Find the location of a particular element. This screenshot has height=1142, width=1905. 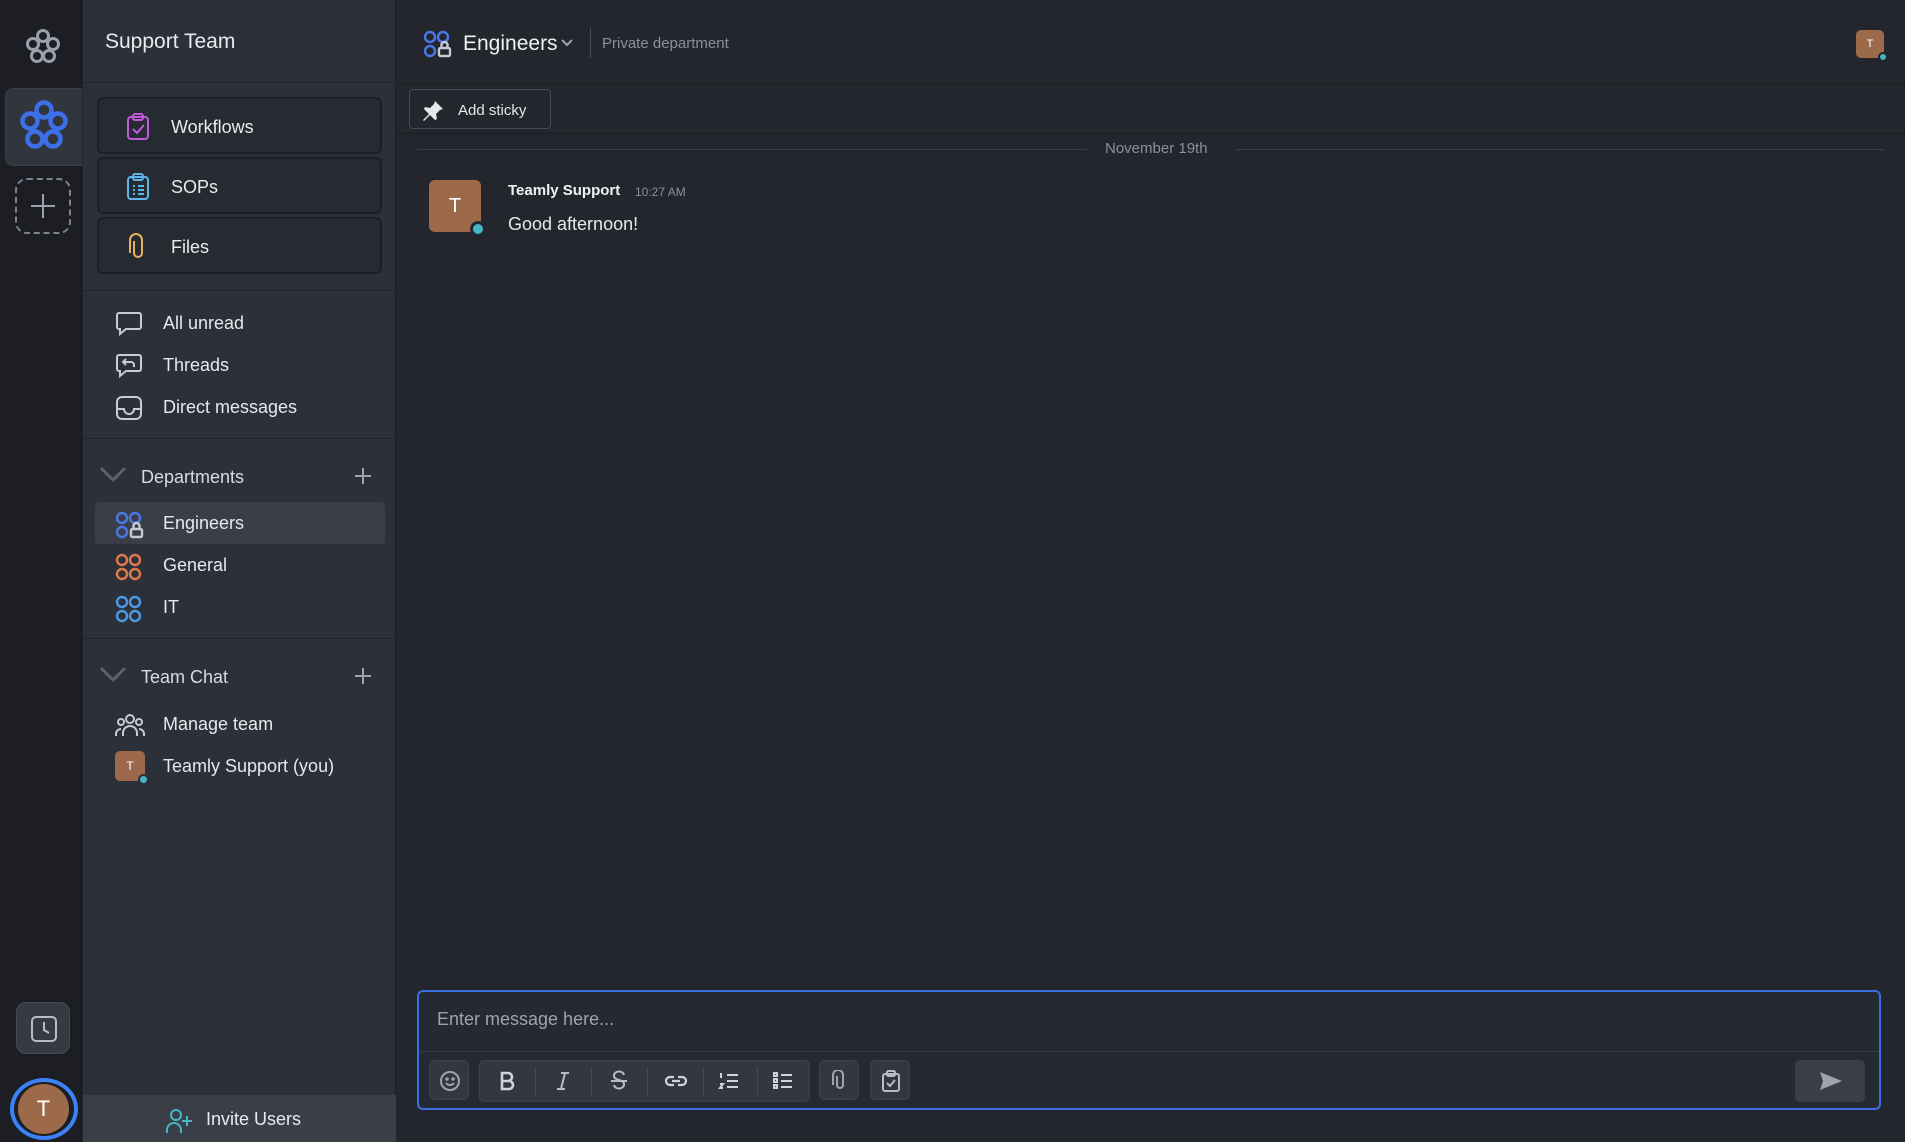

header-user-avatar: T is located at coordinates (1872, 46).